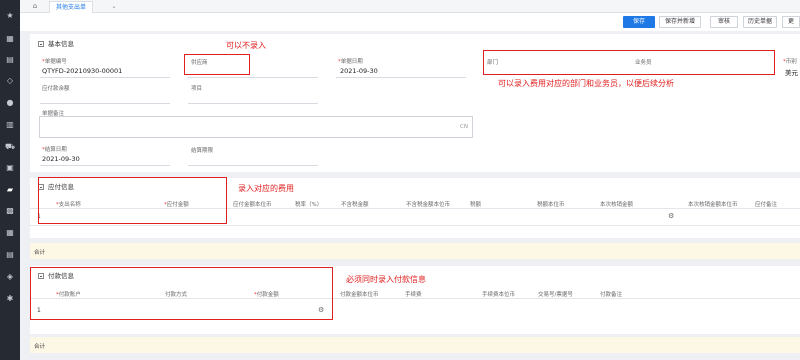  I want to click on truck-icon: ▣, so click(10, 168).